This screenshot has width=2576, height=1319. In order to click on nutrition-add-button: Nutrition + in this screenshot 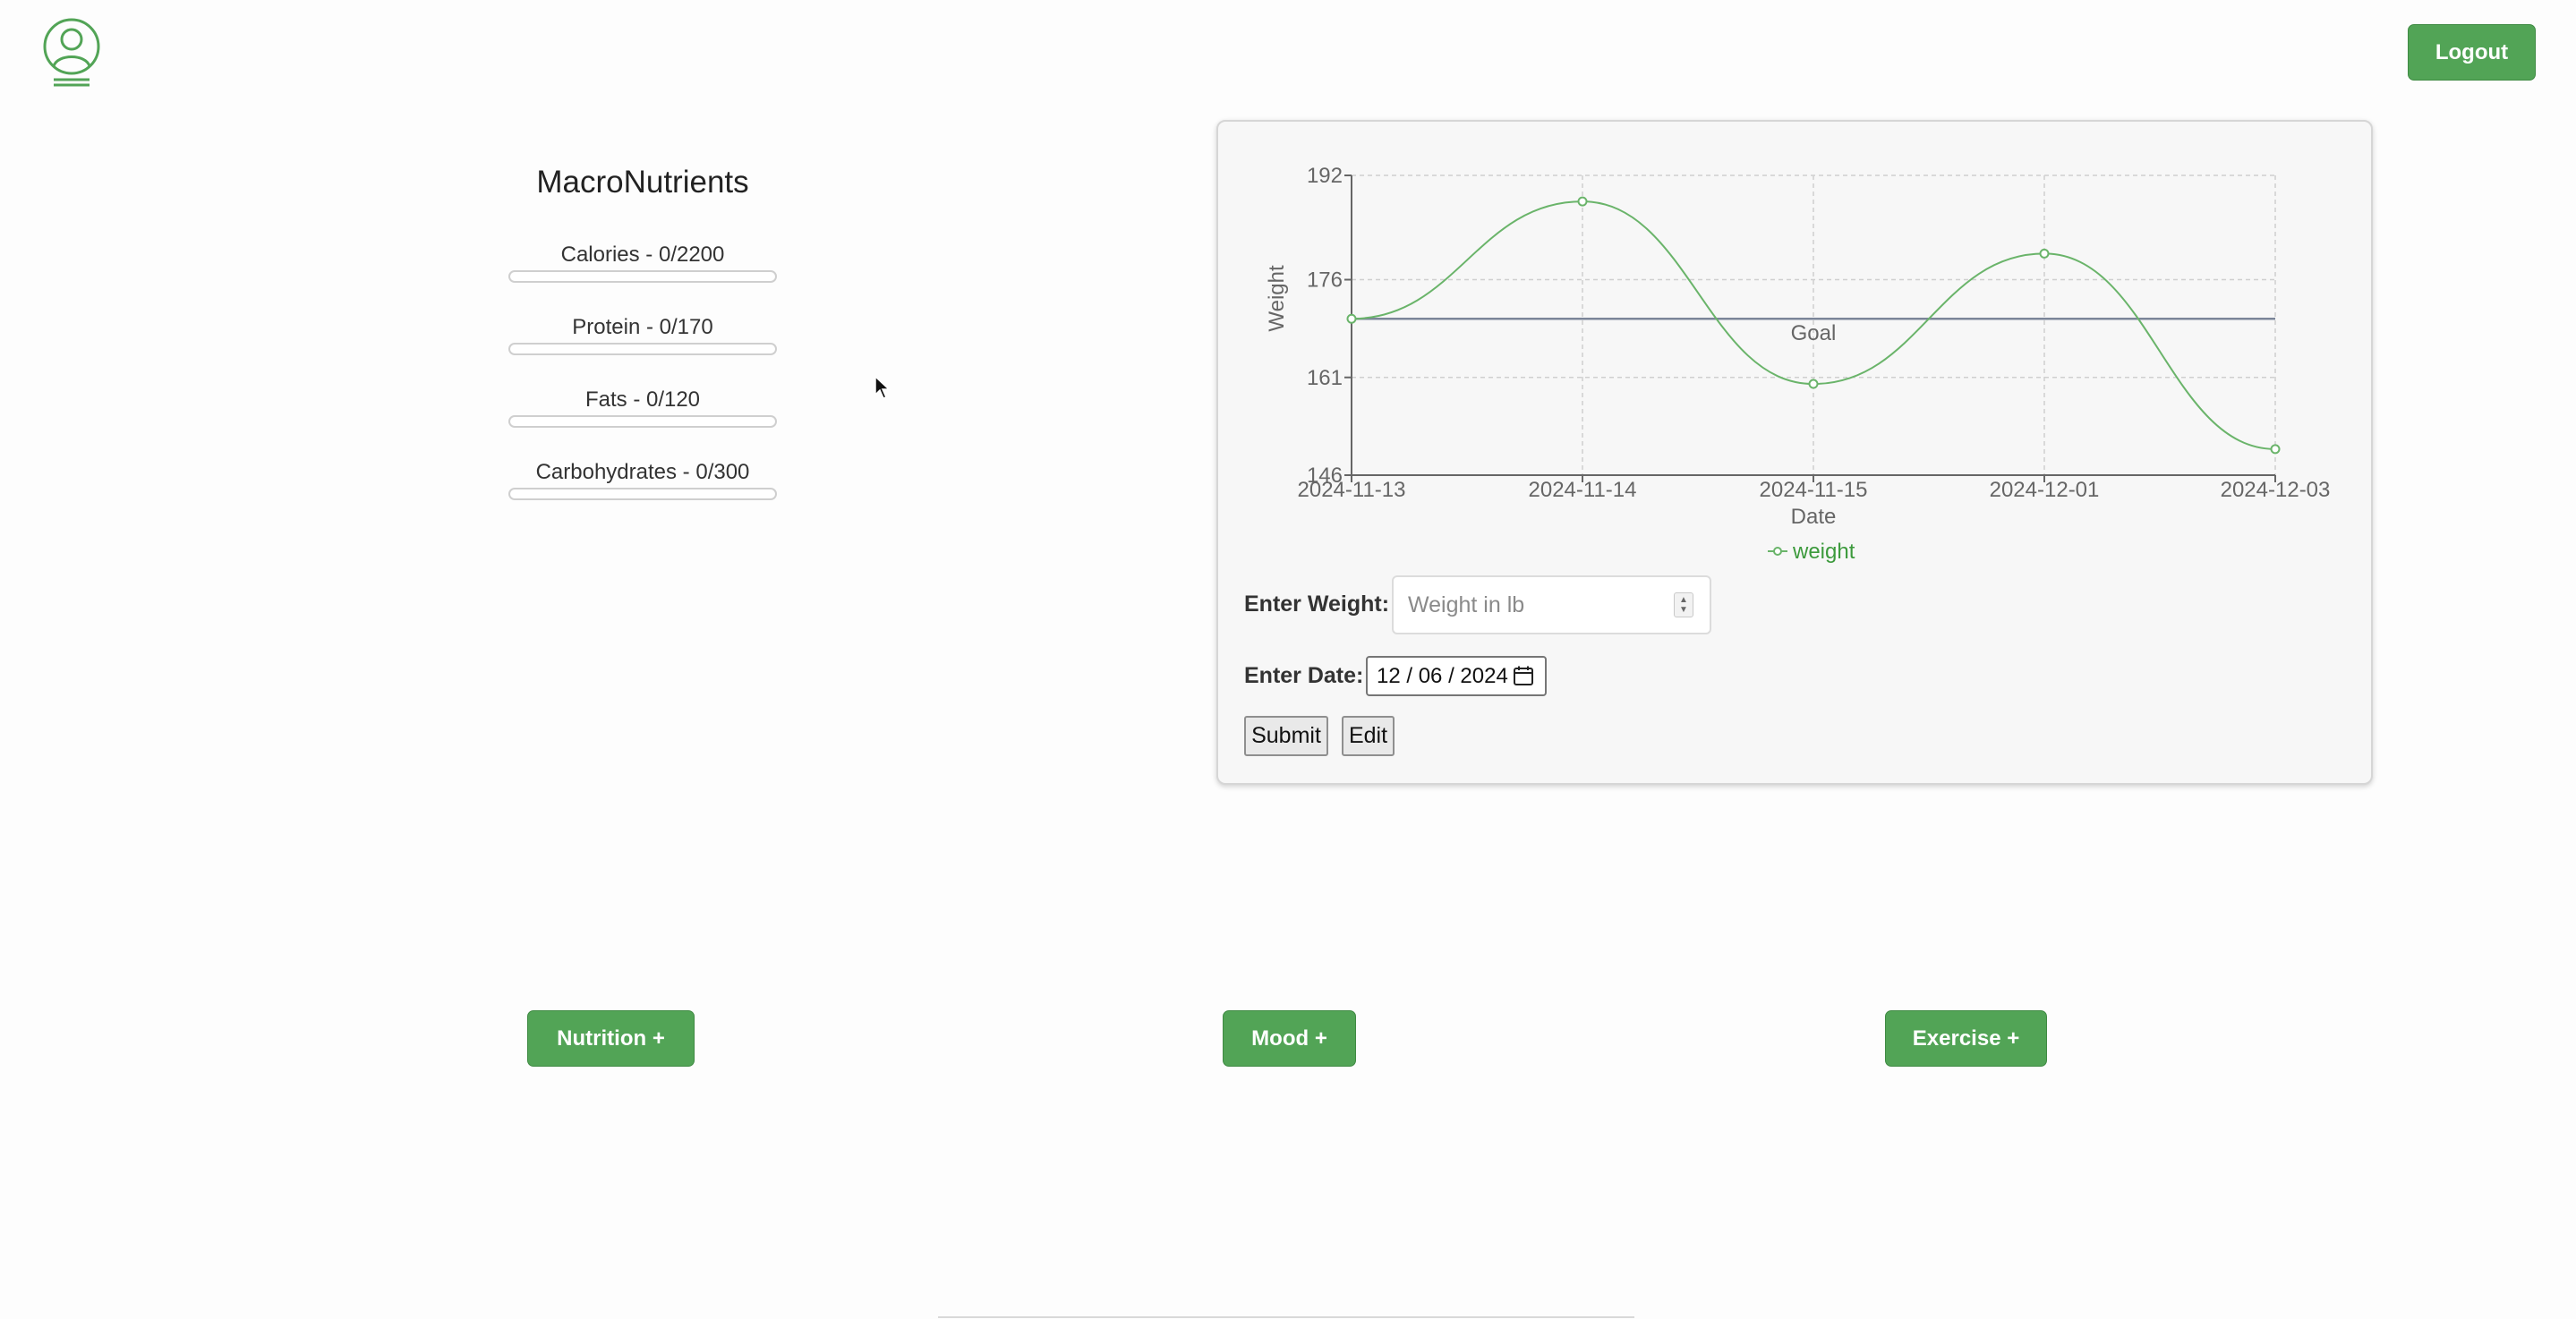, I will do `click(611, 1038)`.